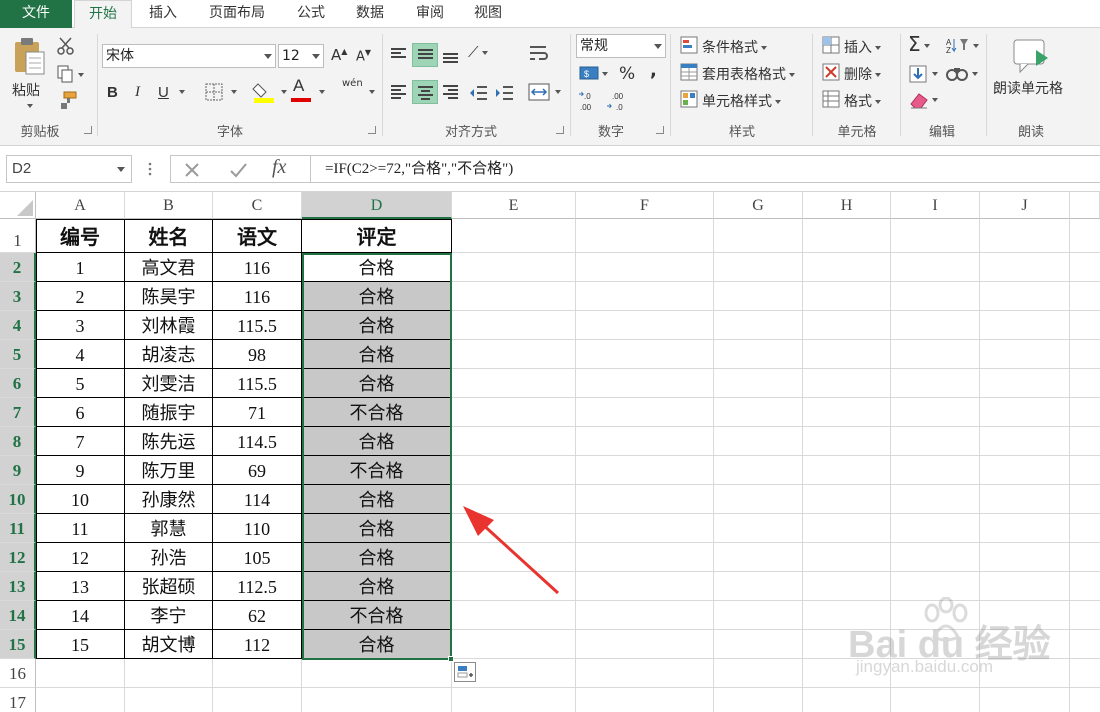  Describe the element at coordinates (741, 101) in the screenshot. I see `cell-styles-button: 单元格样式` at that location.